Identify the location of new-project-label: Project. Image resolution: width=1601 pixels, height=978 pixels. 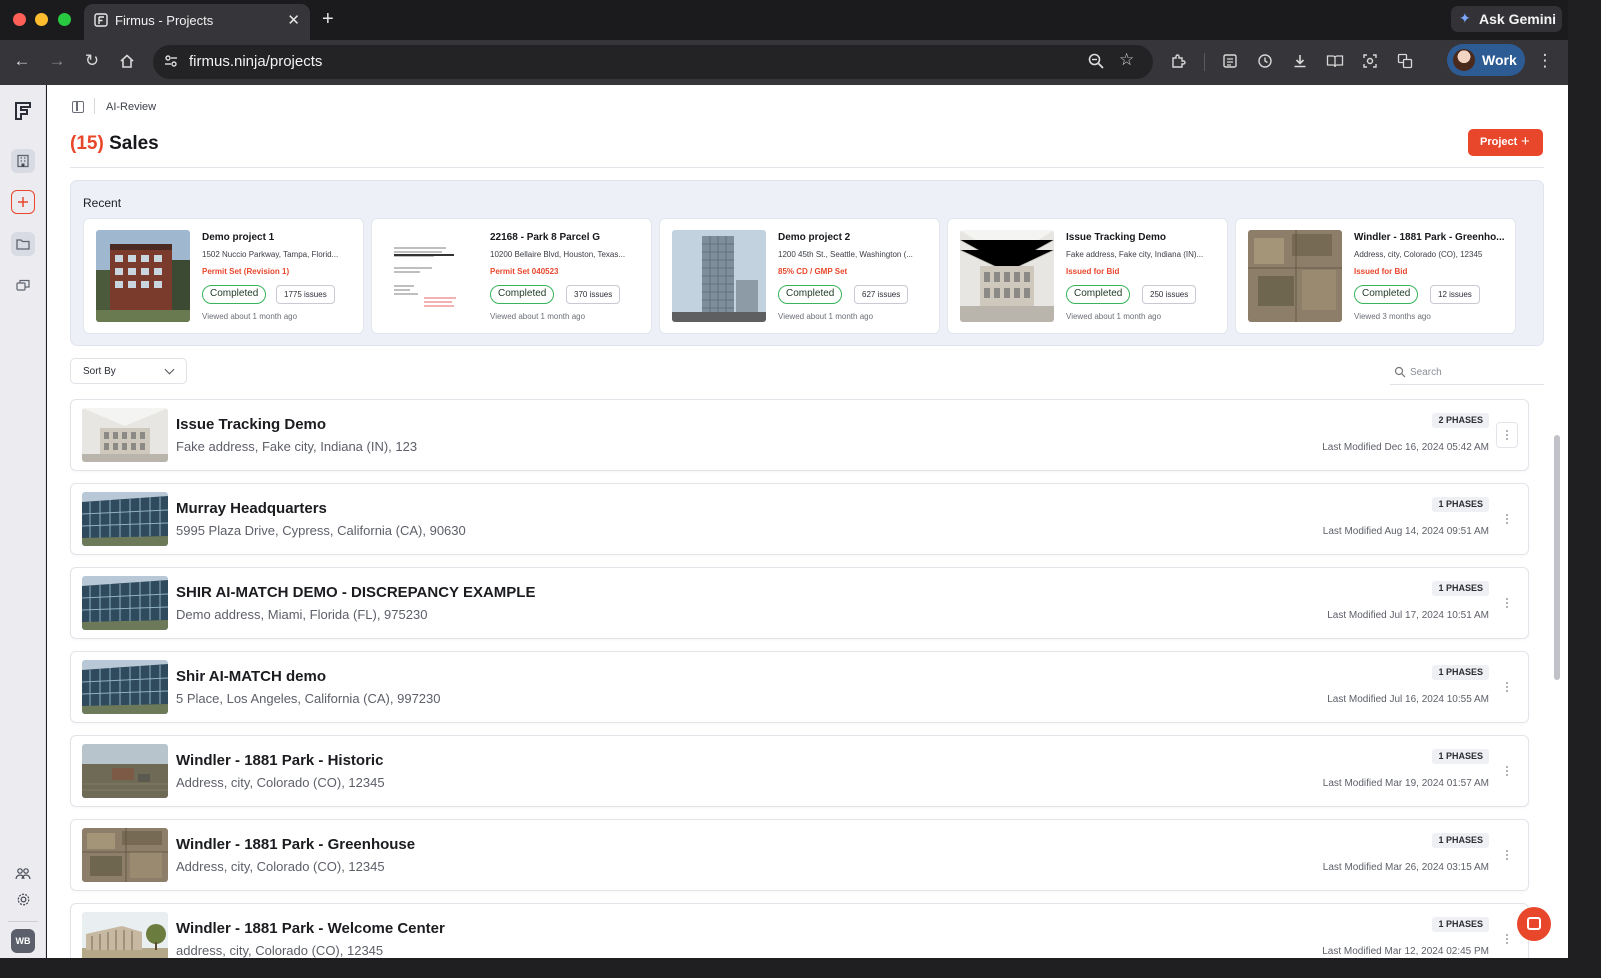
(1499, 142).